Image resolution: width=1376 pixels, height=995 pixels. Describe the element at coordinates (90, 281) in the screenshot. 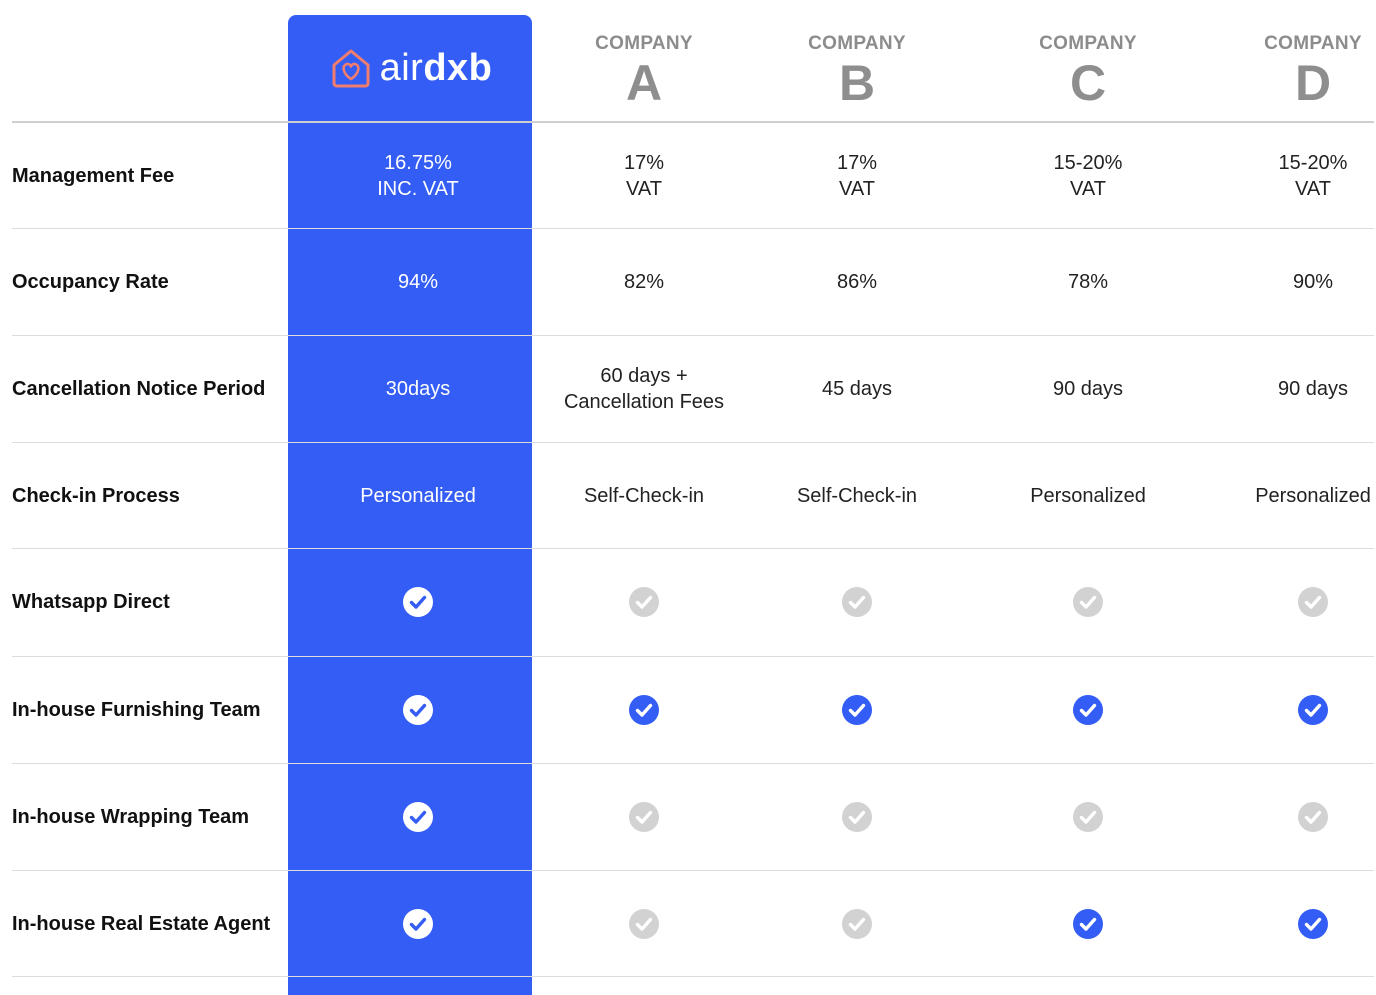

I see `row-label: Occupancy Rate` at that location.